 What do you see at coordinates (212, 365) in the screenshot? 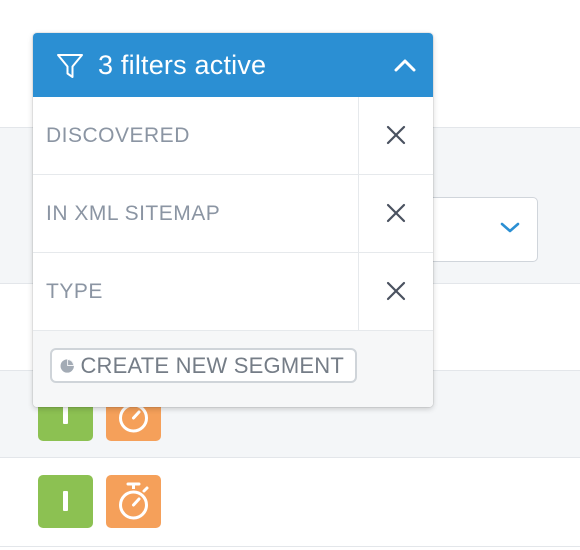
I see `create-segment-label: CREATE NEW SEGMENT` at bounding box center [212, 365].